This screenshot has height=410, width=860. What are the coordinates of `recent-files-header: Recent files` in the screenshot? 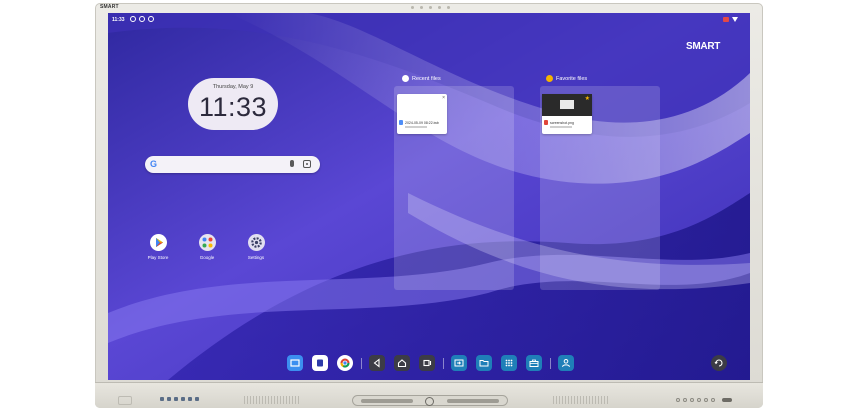 It's located at (421, 78).